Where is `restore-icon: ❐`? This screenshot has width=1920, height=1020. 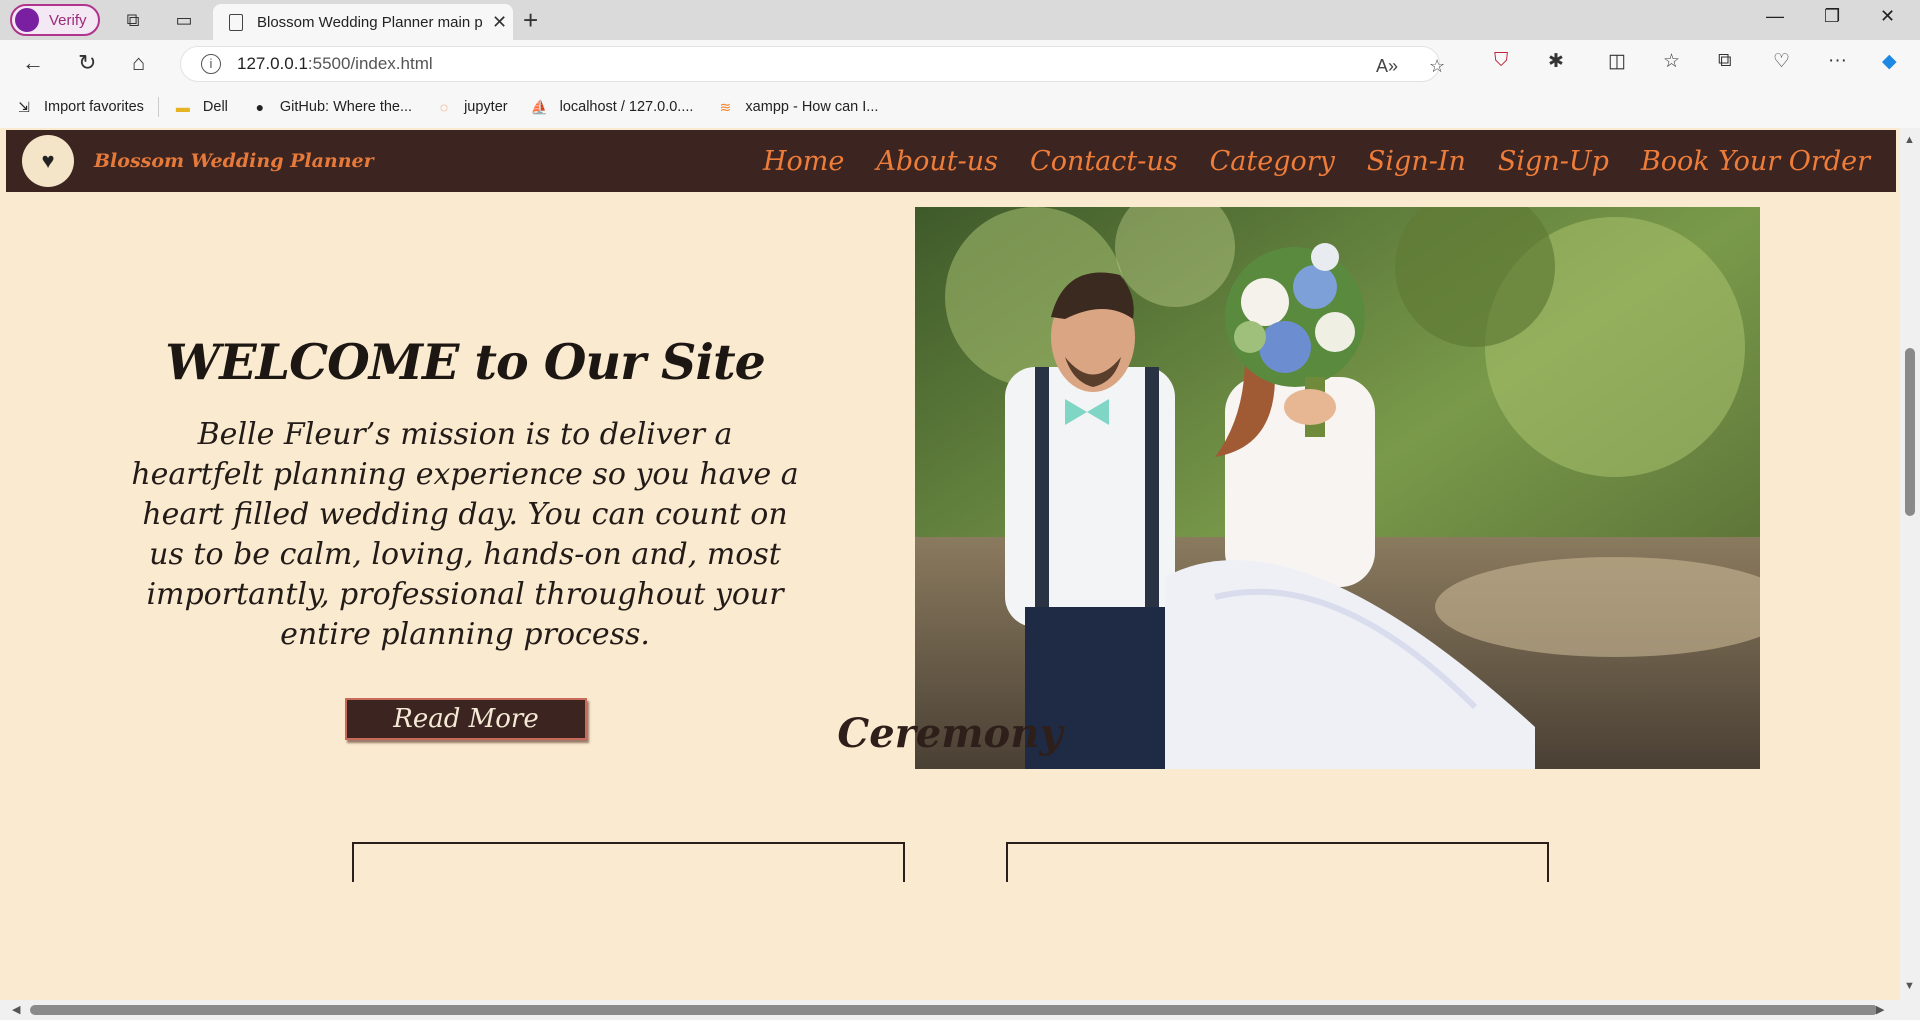
restore-icon: ❐ is located at coordinates (1832, 16).